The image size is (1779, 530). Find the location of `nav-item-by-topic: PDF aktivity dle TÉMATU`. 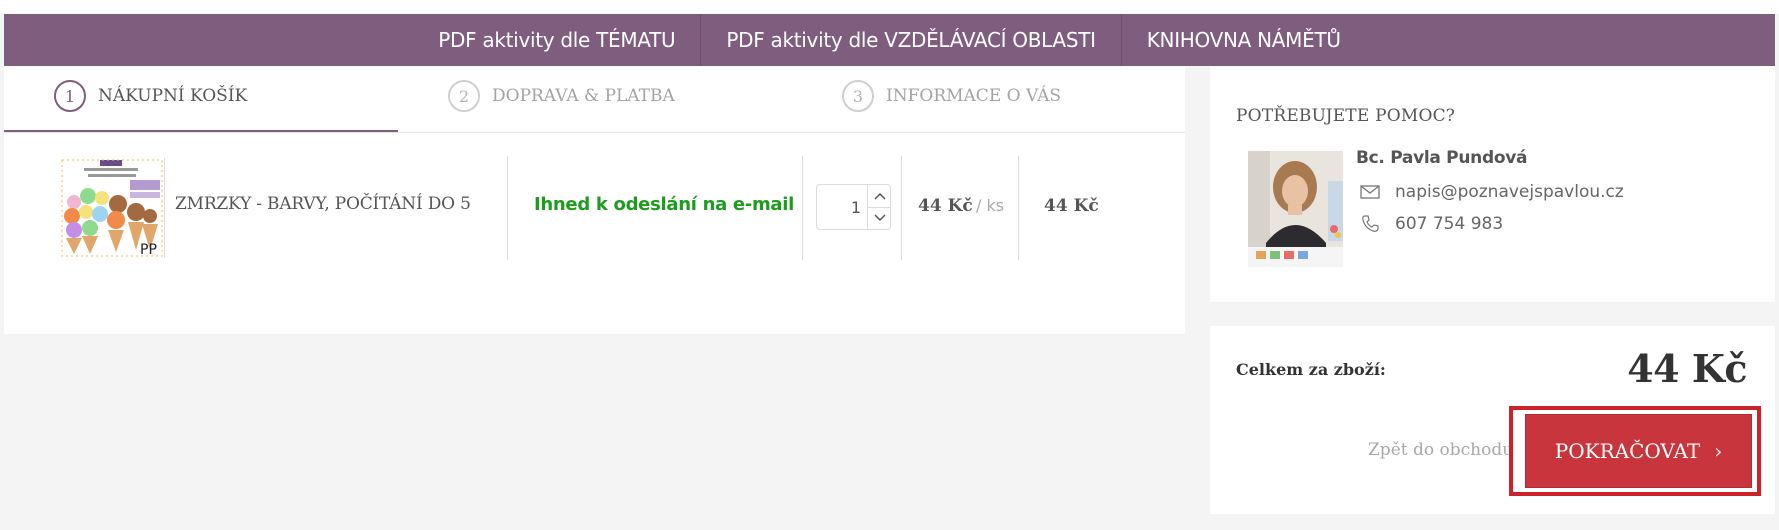

nav-item-by-topic: PDF aktivity dle TÉMATU is located at coordinates (557, 40).